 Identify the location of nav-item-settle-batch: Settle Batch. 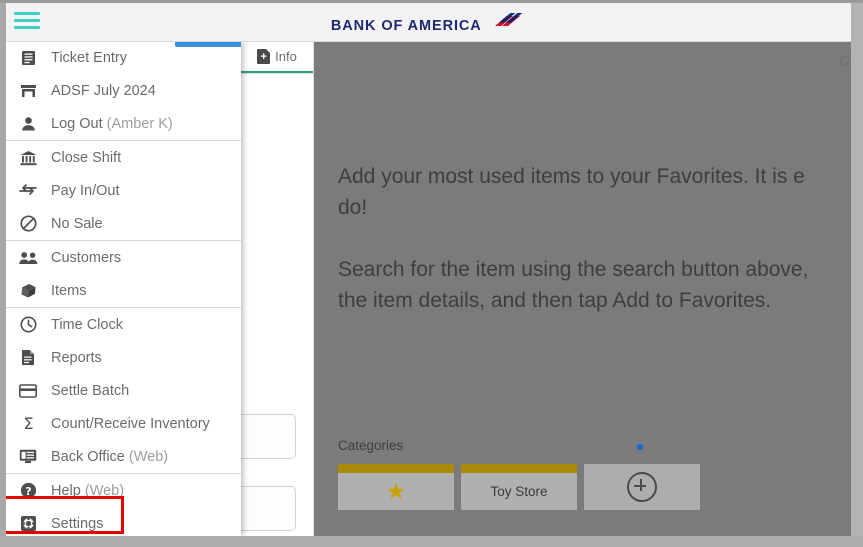
(123, 390).